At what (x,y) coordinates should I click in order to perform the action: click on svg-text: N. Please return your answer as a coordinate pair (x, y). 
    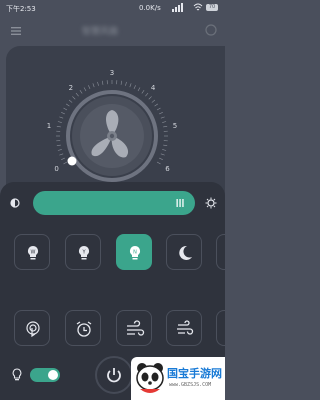
    Looking at the image, I should click on (135, 253).